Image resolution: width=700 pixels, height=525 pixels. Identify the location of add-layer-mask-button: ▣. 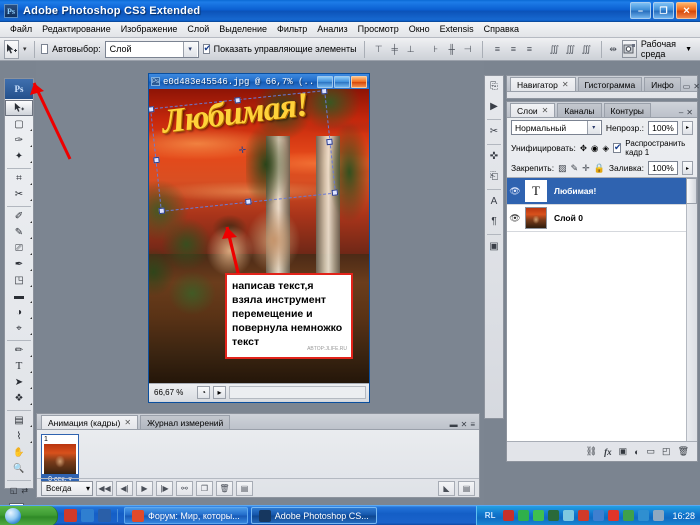
(623, 451).